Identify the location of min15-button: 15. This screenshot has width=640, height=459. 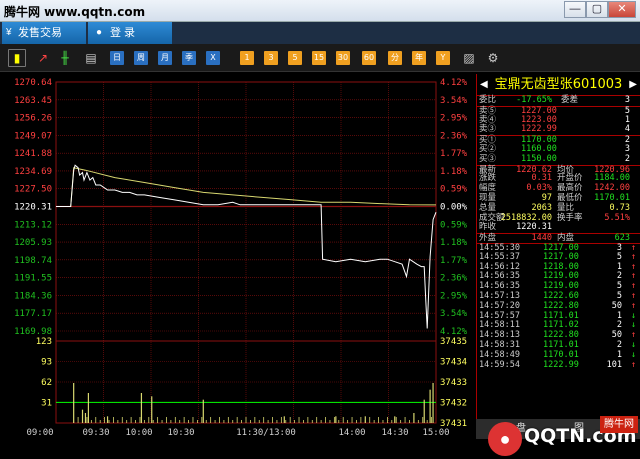
(319, 58).